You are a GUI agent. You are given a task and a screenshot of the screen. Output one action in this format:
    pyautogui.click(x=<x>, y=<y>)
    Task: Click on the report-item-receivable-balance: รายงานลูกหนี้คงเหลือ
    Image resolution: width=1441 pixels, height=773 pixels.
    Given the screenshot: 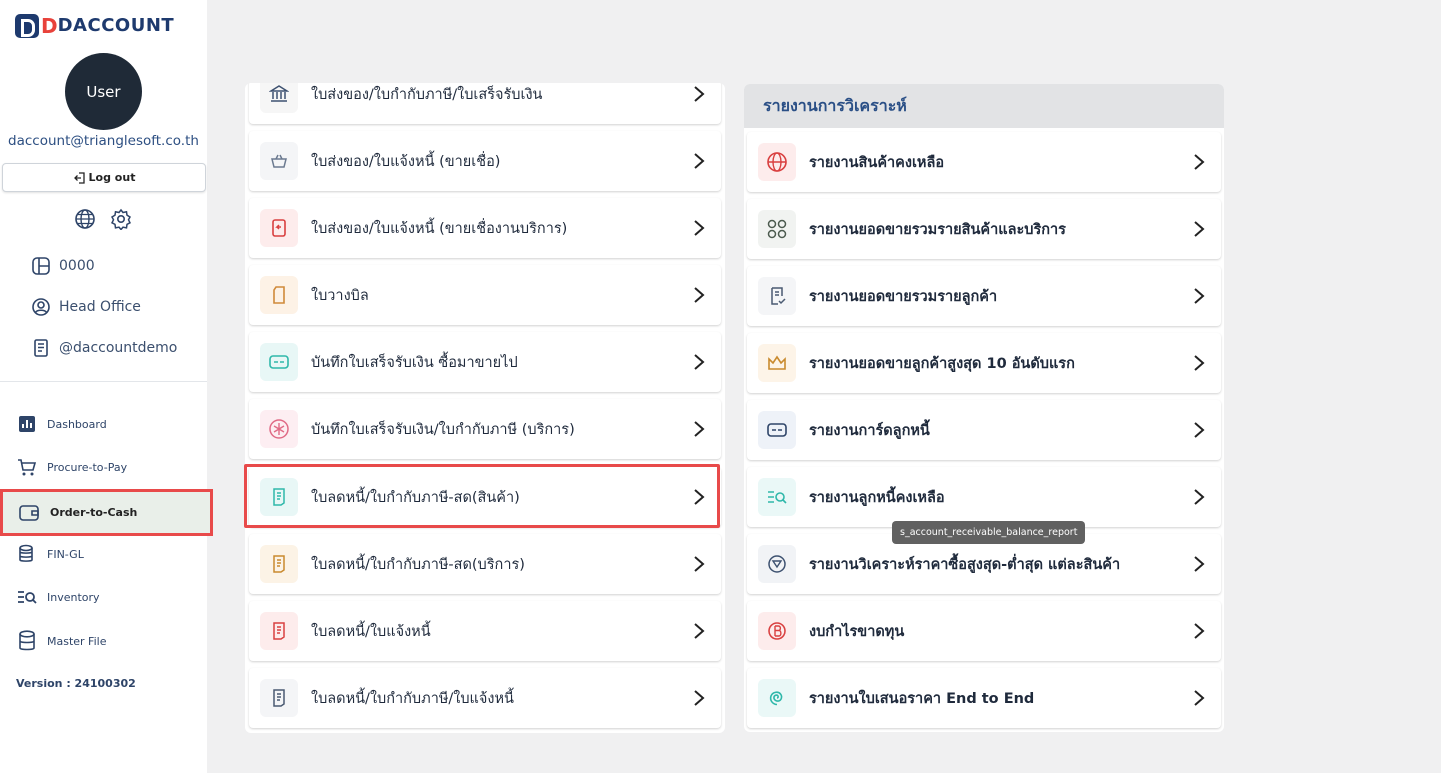 What is the action you would take?
    pyautogui.click(x=984, y=497)
    